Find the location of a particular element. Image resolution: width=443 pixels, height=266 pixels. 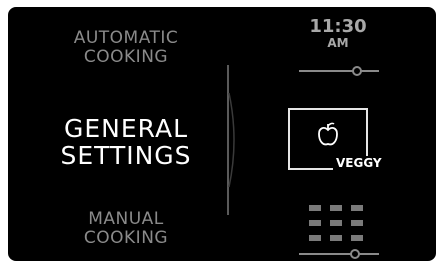

keypad-icon is located at coordinates (336, 223).